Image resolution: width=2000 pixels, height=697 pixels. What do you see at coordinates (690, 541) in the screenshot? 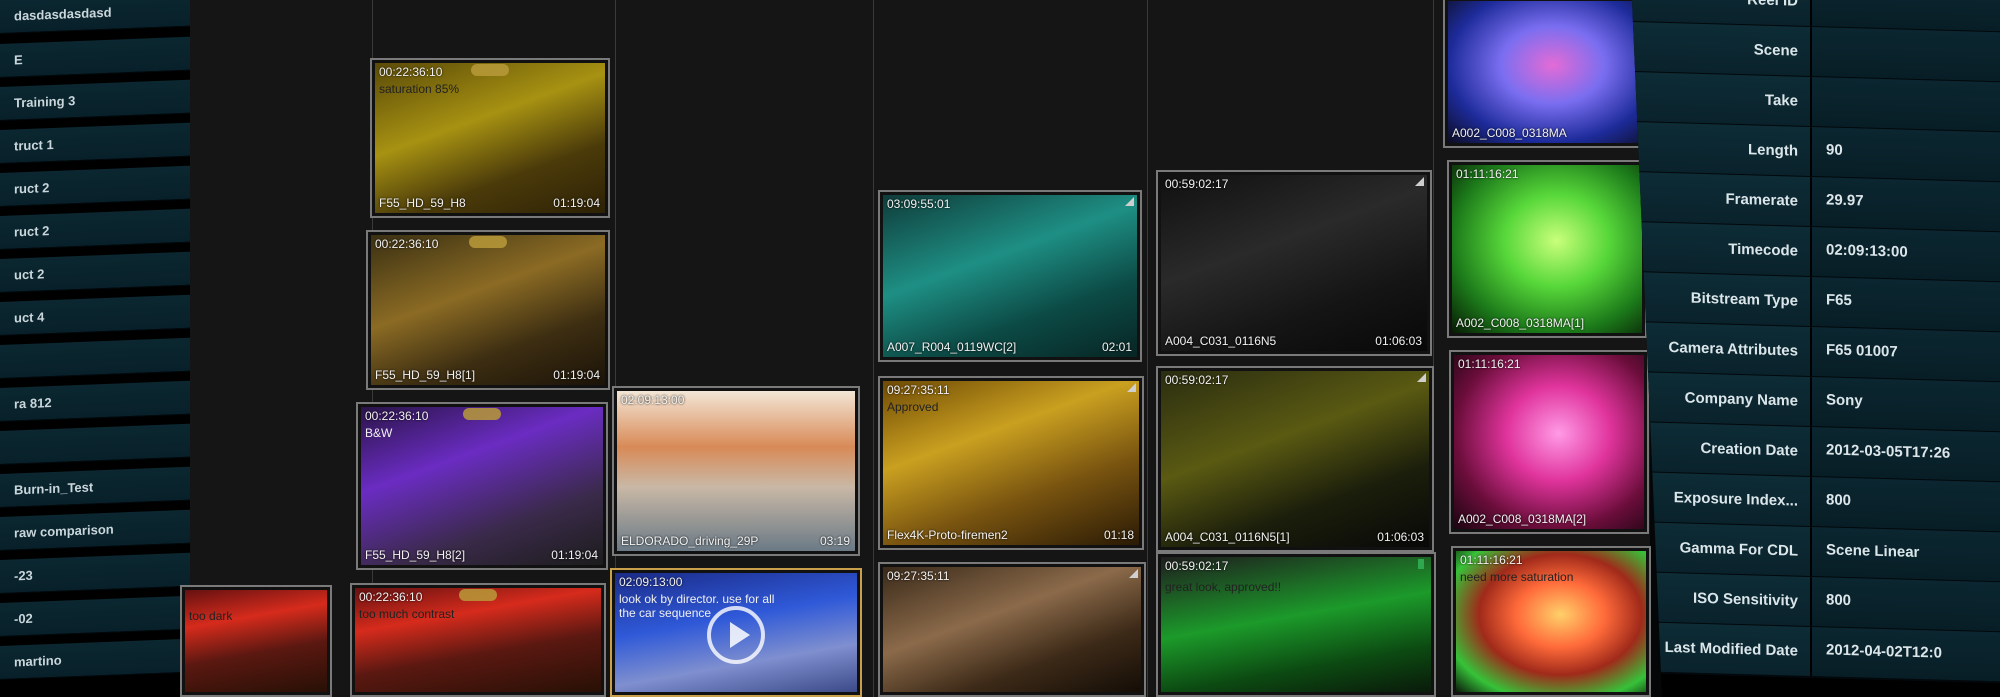
I see `clip-name: ELDORADO_driving_29P` at bounding box center [690, 541].